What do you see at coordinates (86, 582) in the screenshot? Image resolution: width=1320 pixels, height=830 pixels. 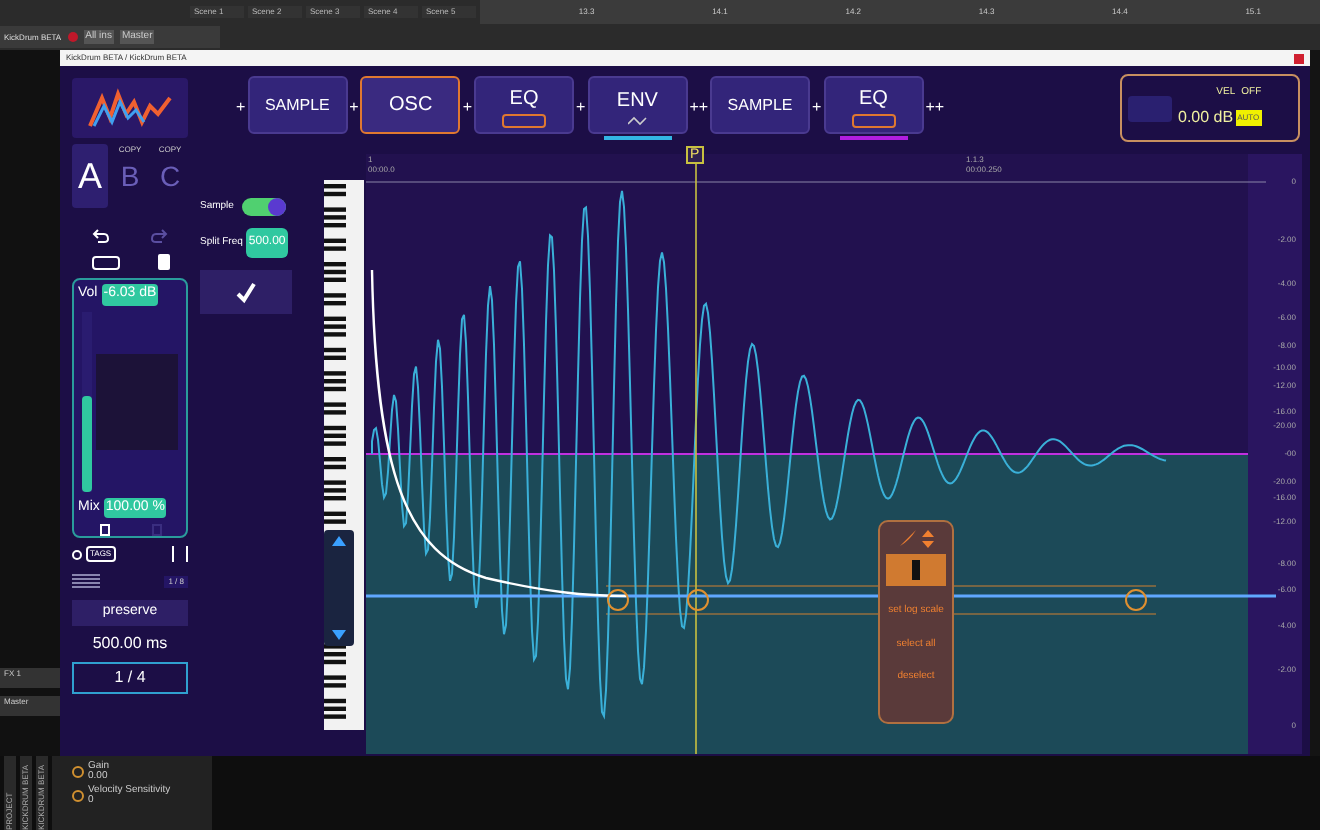 I see `list-icon` at bounding box center [86, 582].